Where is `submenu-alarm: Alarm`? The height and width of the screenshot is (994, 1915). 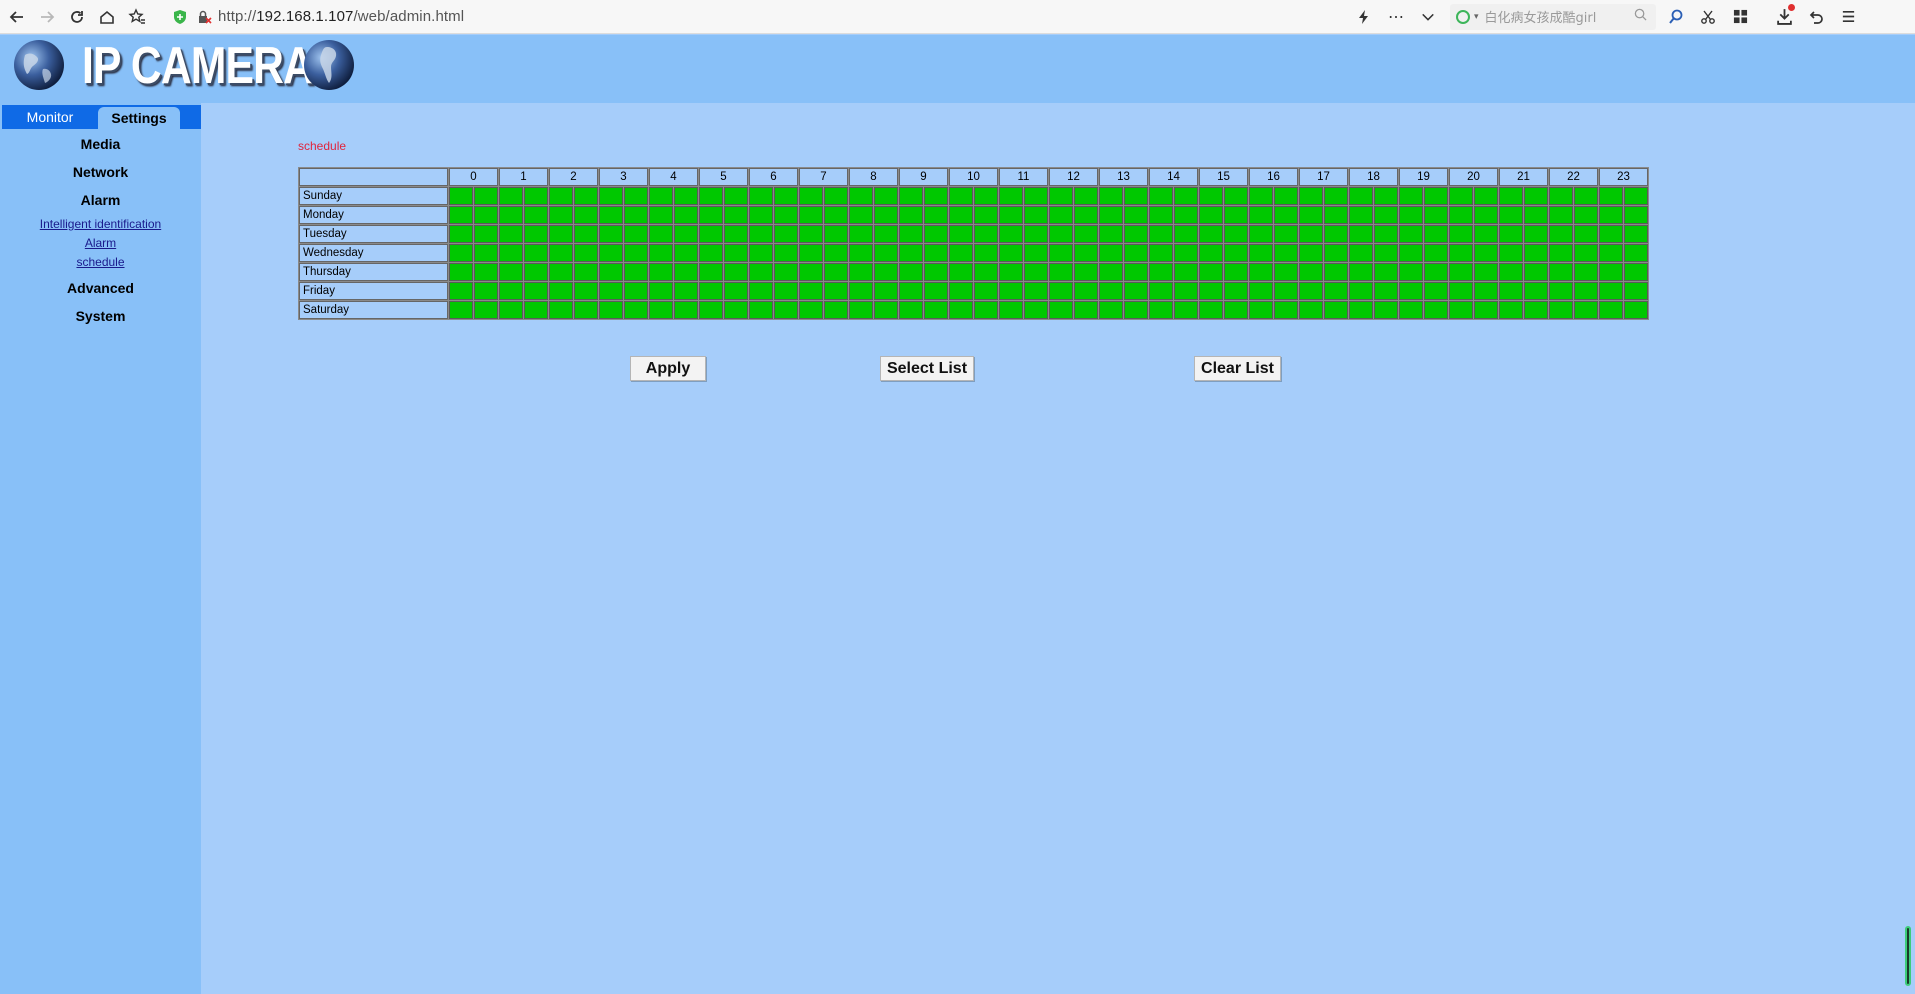
submenu-alarm: Alarm is located at coordinates (100, 242).